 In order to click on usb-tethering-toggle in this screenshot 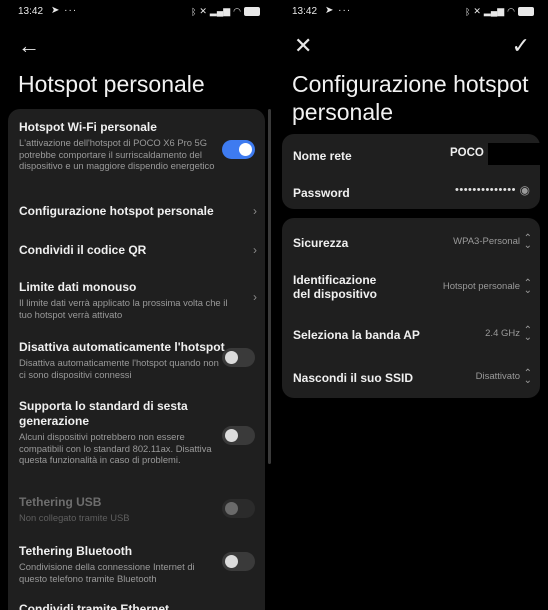, I will do `click(238, 508)`.